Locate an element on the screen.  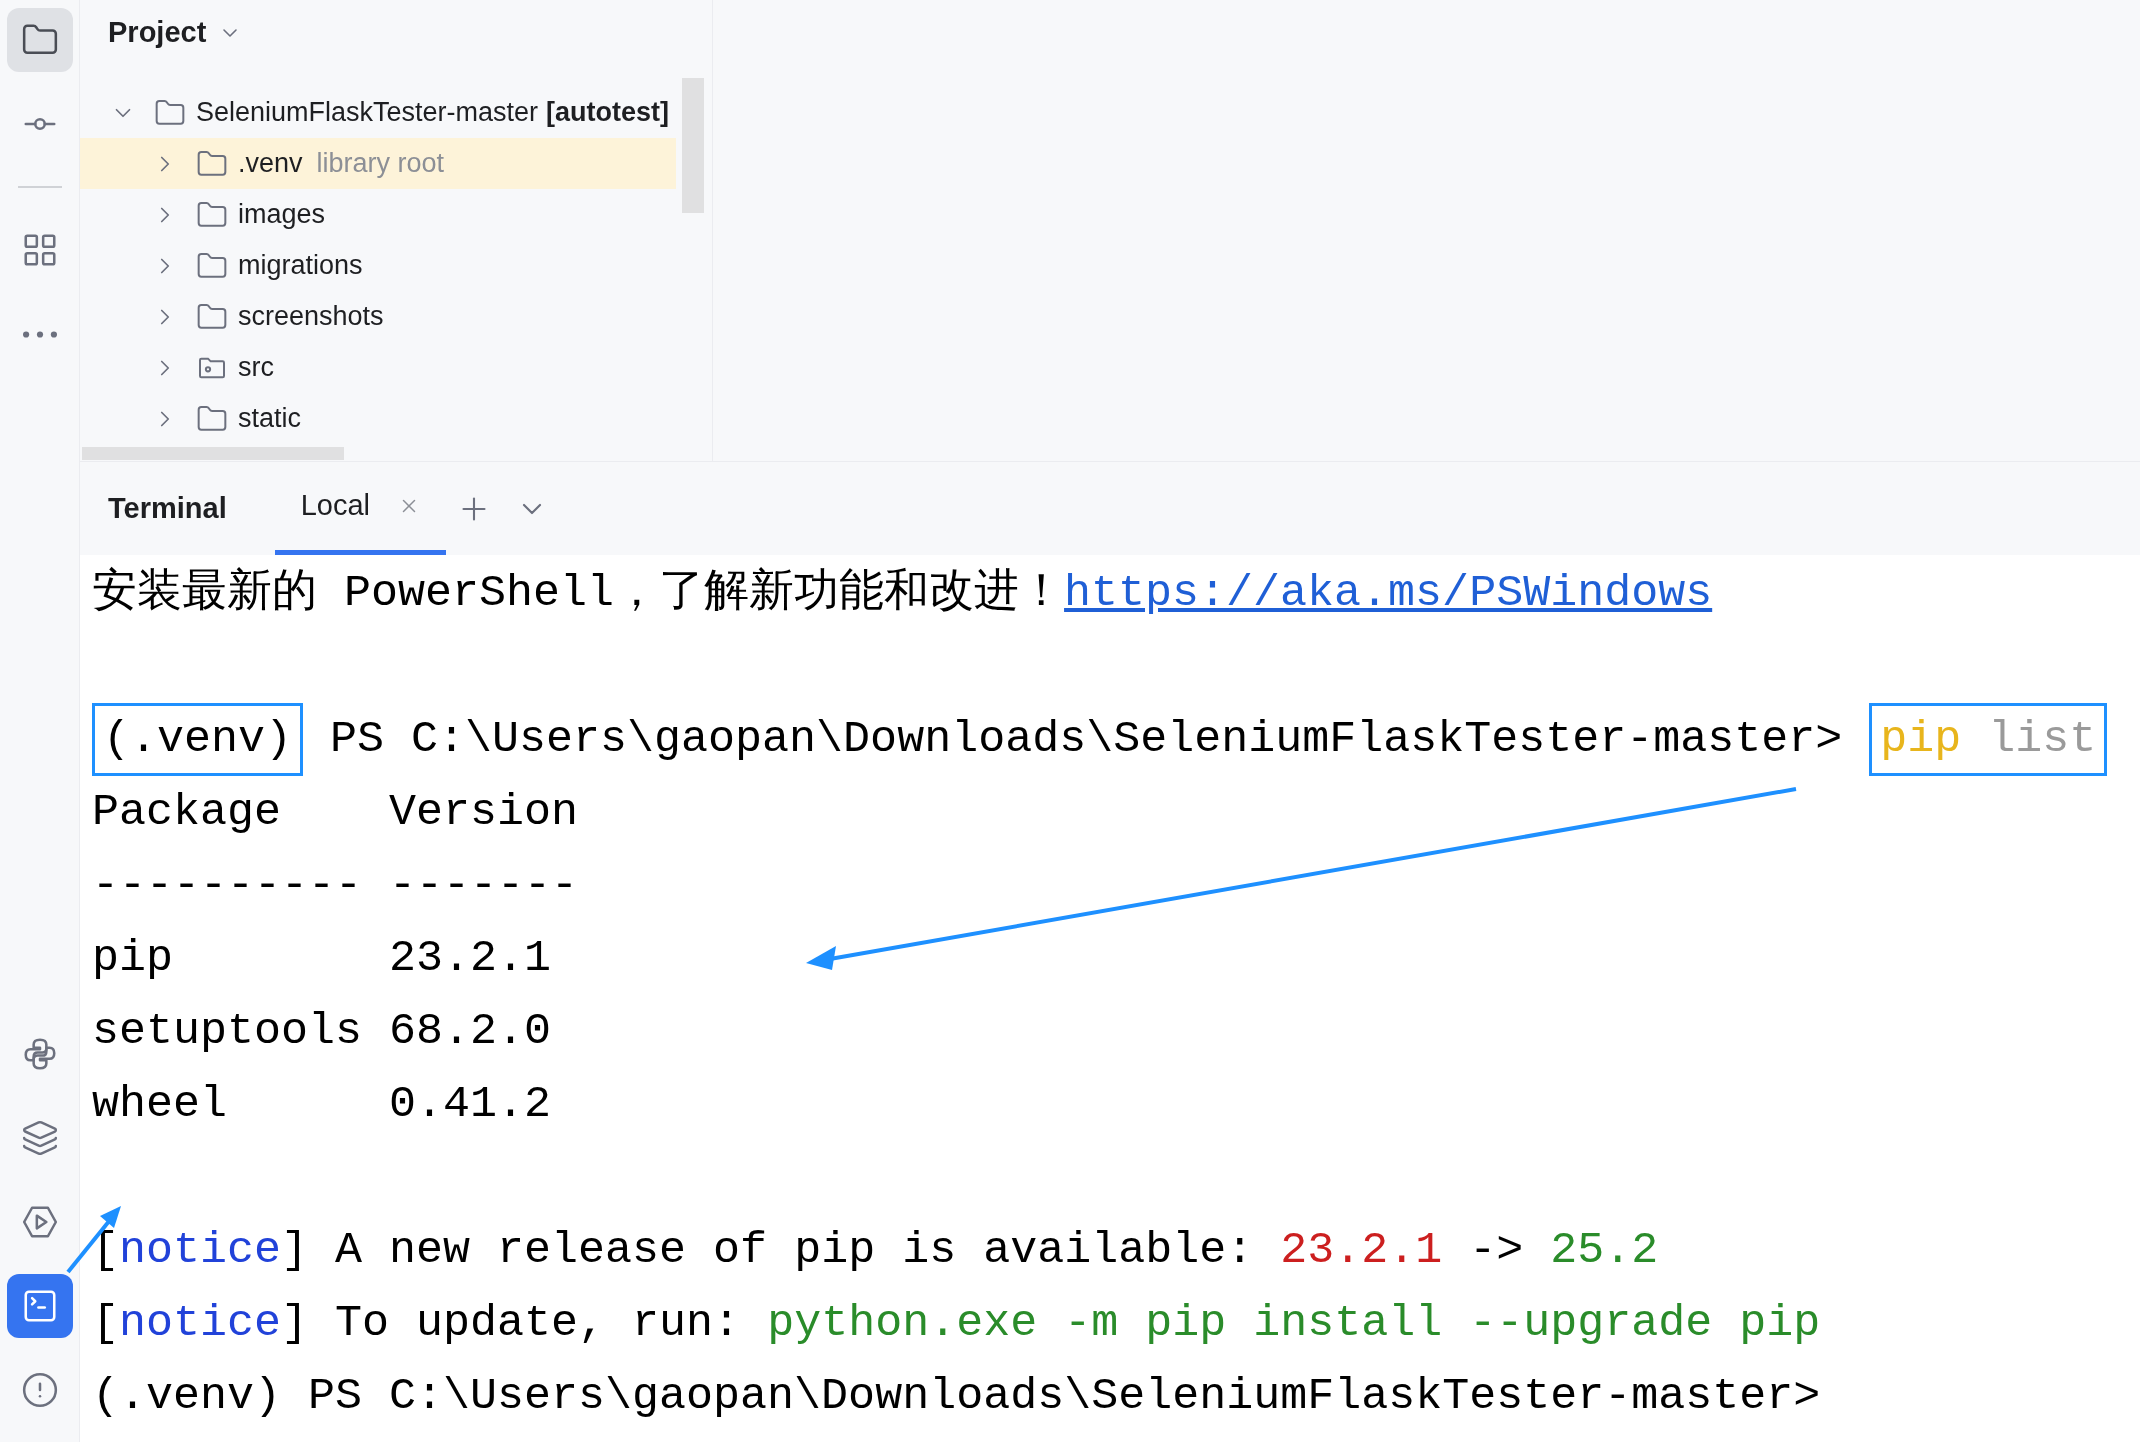
more-icon is located at coordinates (39, 334).